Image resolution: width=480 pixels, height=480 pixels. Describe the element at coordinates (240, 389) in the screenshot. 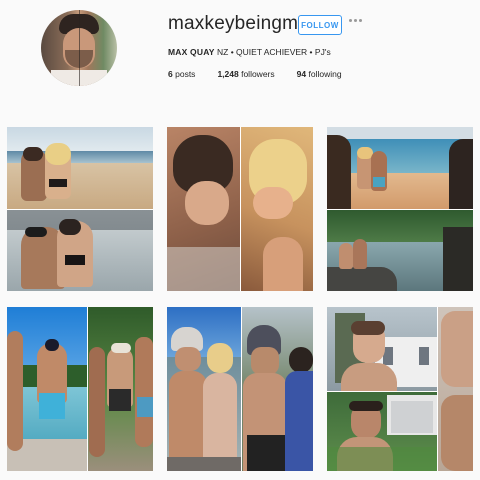

I see `post-beanie-group-collage` at that location.